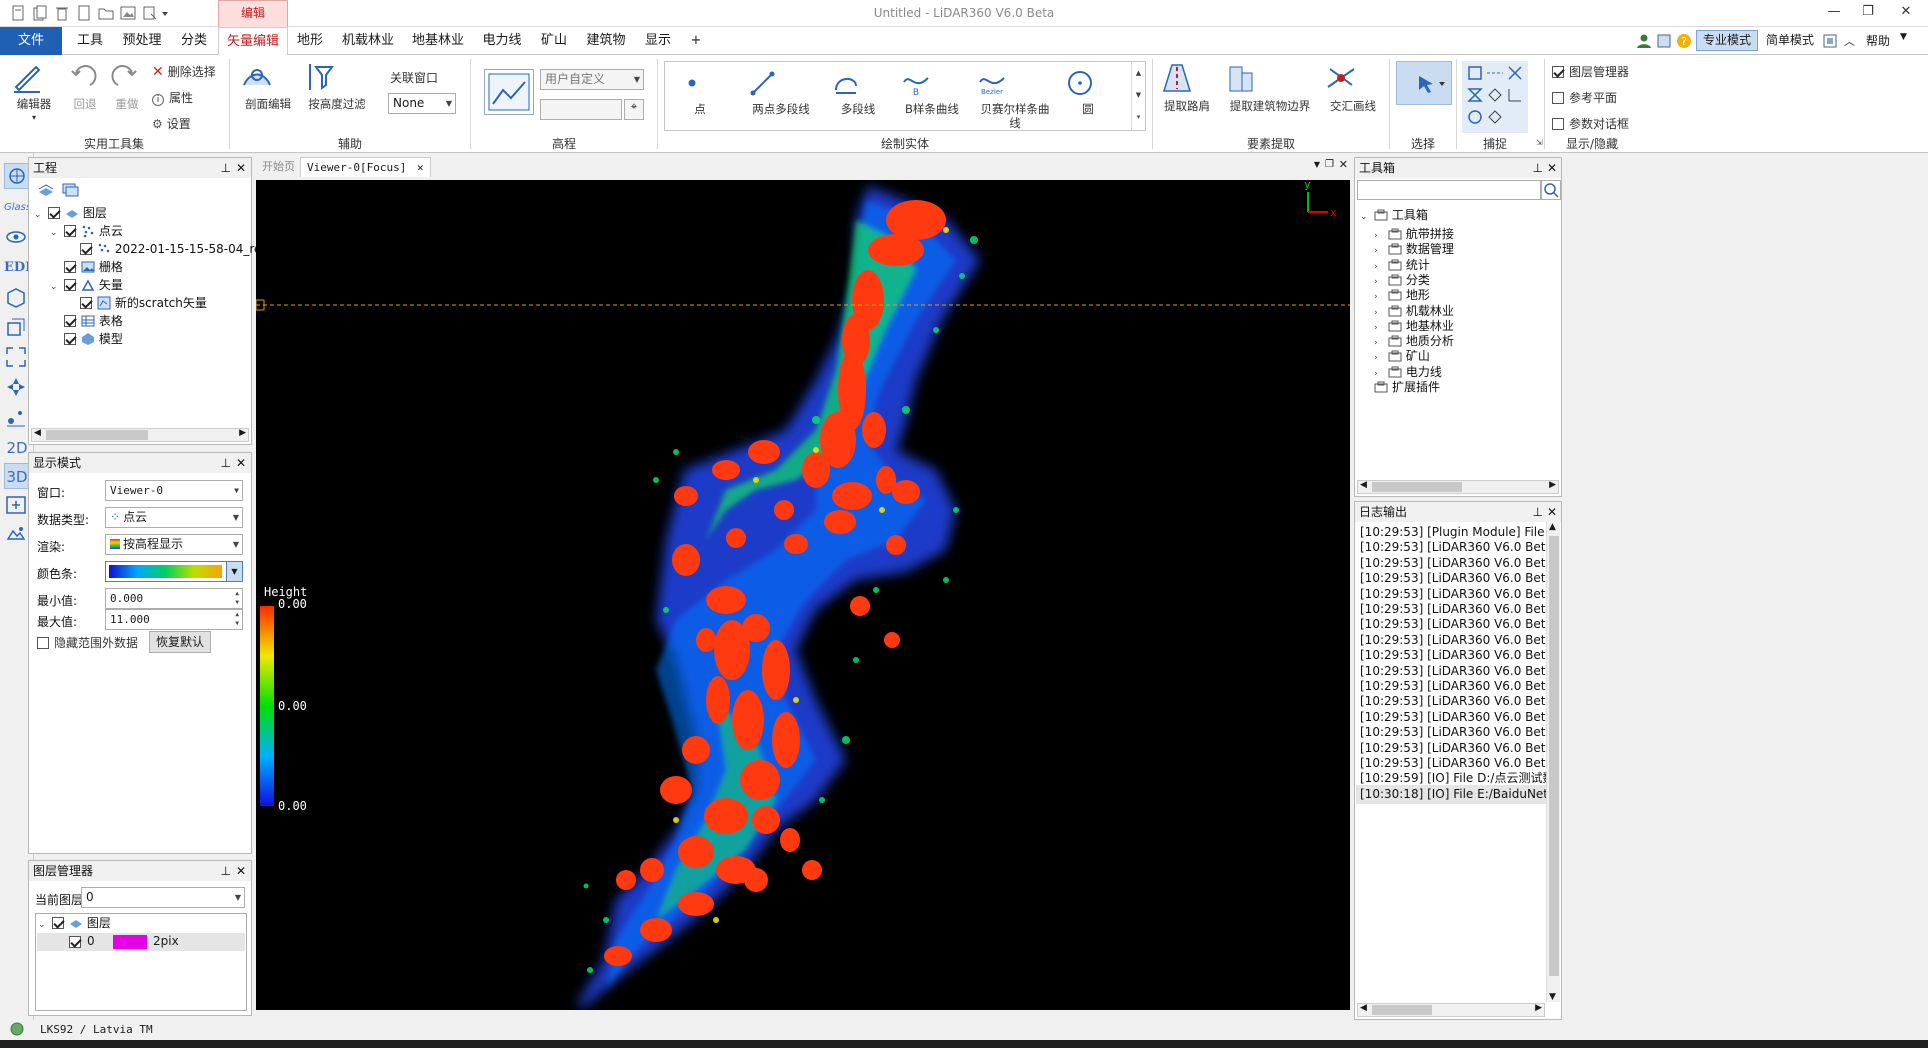 Image resolution: width=1928 pixels, height=1048 pixels. I want to click on elevation-value-input, so click(581, 109).